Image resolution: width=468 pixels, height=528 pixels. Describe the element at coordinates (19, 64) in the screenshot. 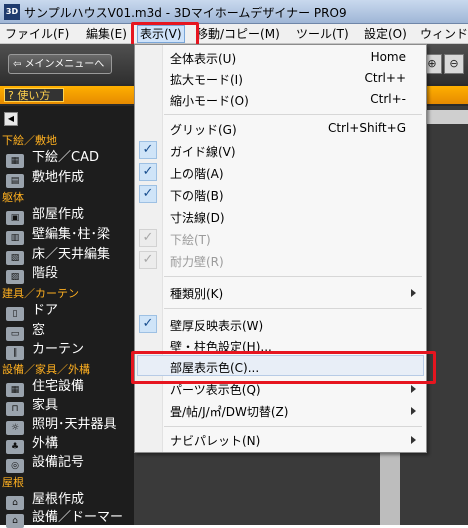

I see `back-arrow-icon: ⇦` at that location.